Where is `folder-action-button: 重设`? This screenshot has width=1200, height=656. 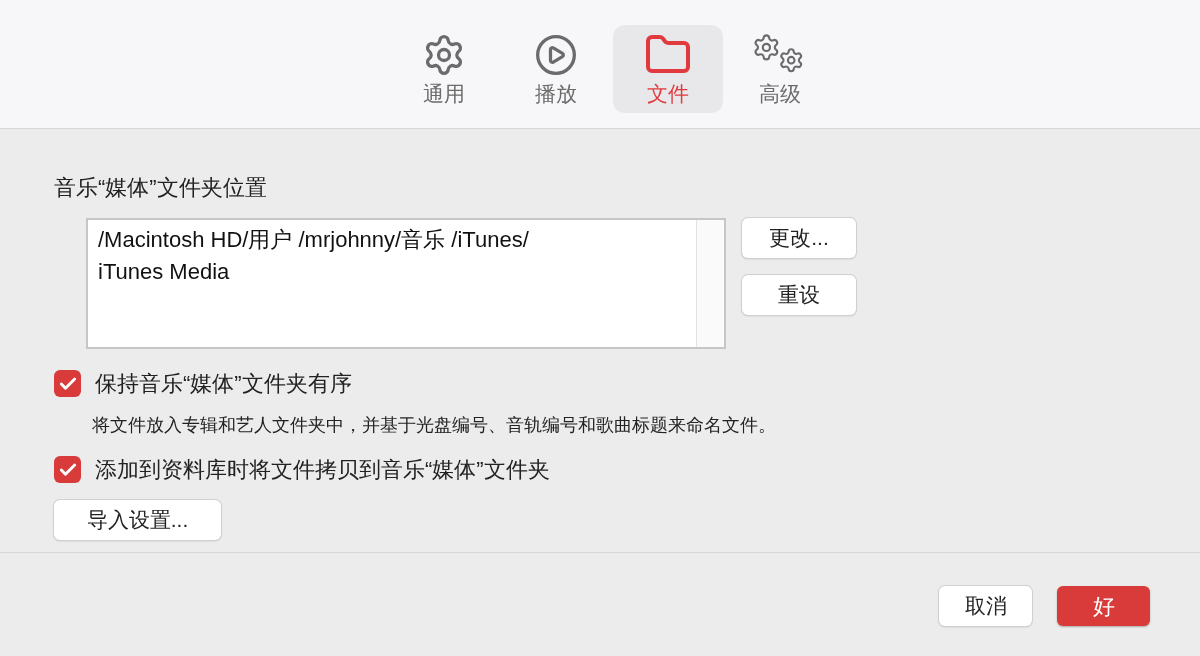 folder-action-button: 重设 is located at coordinates (799, 295).